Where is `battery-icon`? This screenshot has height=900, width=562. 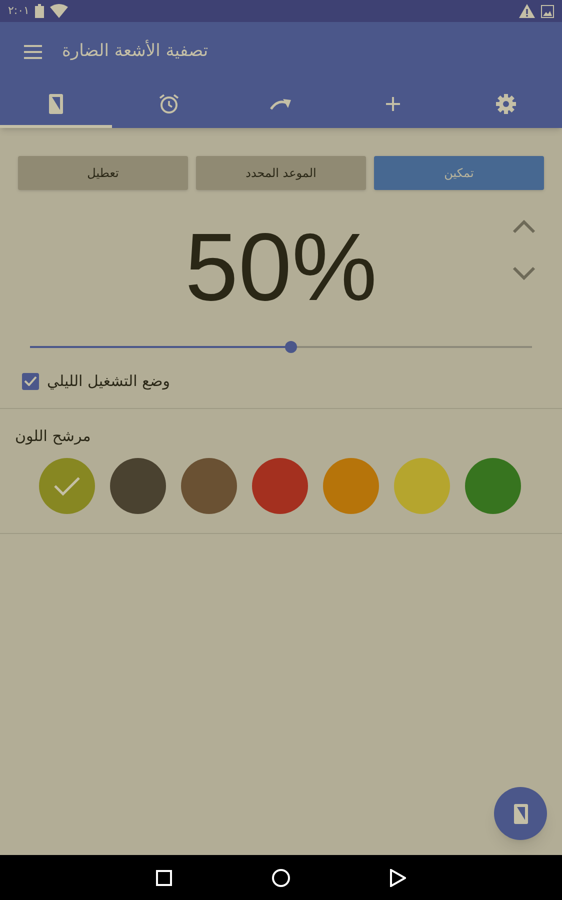
battery-icon is located at coordinates (39, 11).